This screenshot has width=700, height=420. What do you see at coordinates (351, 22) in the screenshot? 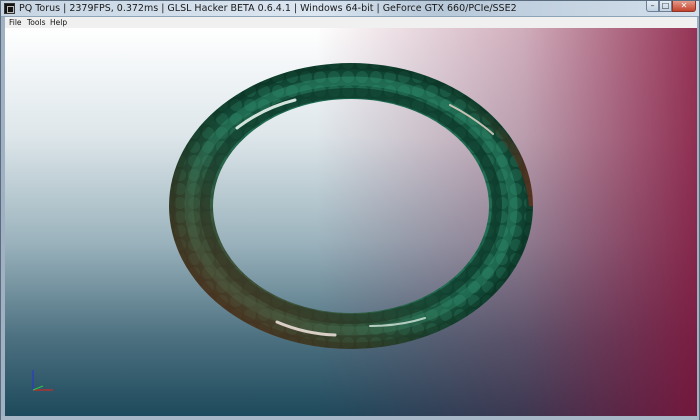
I see `menu-bar: File Tools Help` at bounding box center [351, 22].